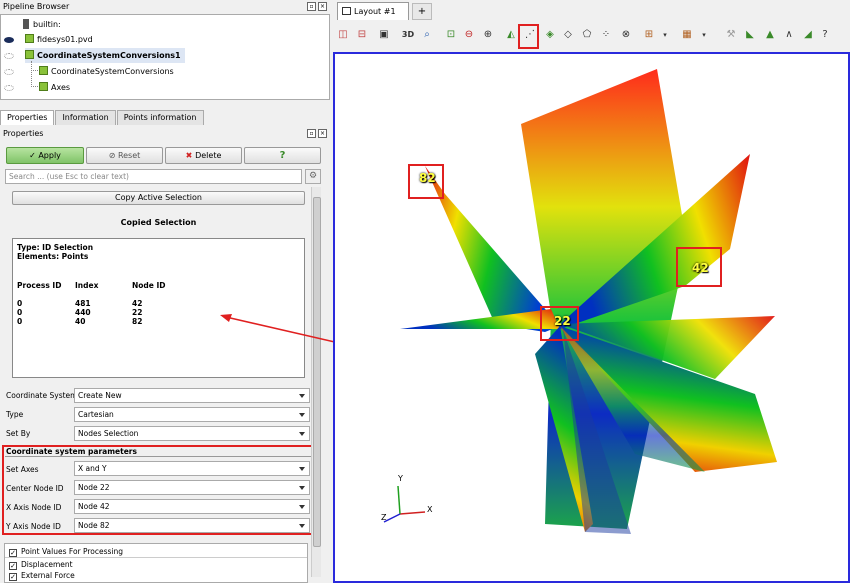 Image resolution: width=850 pixels, height=583 pixels. I want to click on properties-scrollbar, so click(316, 382).